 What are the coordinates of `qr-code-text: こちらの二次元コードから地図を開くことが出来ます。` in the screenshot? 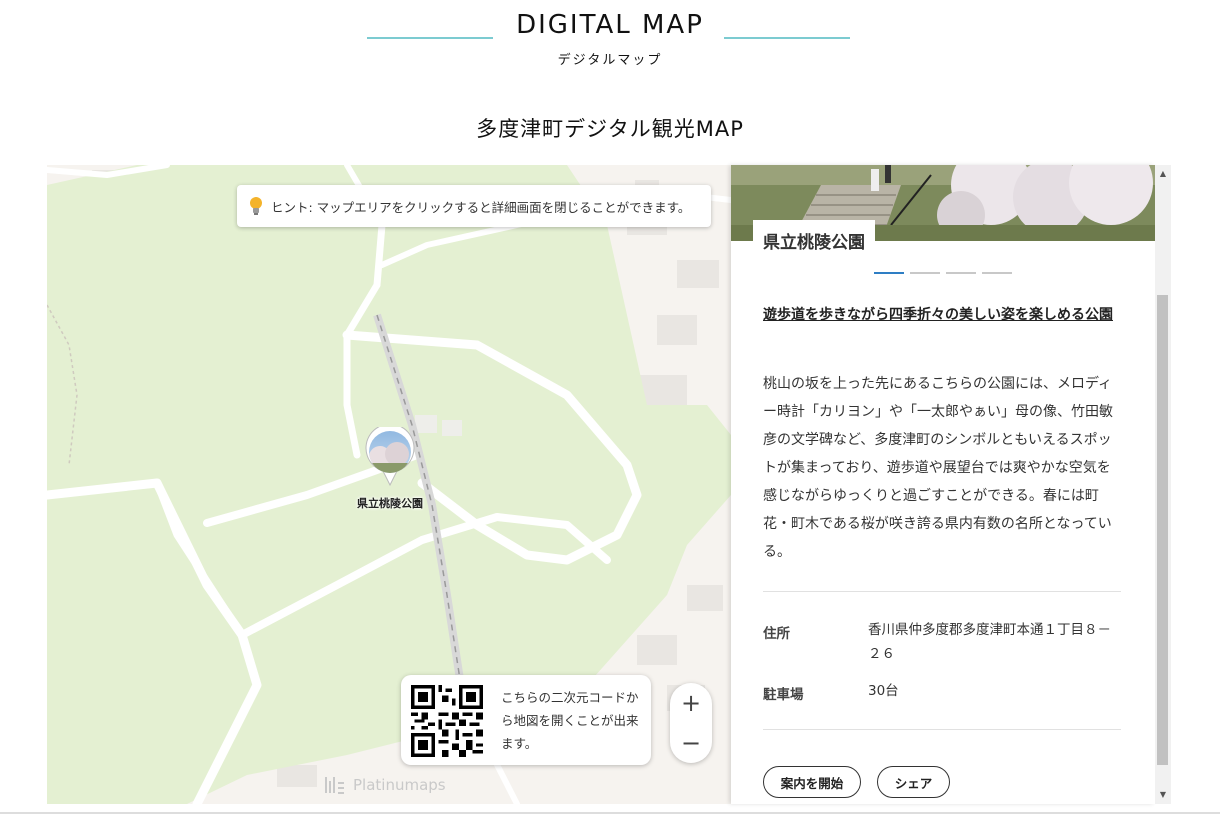 It's located at (570, 720).